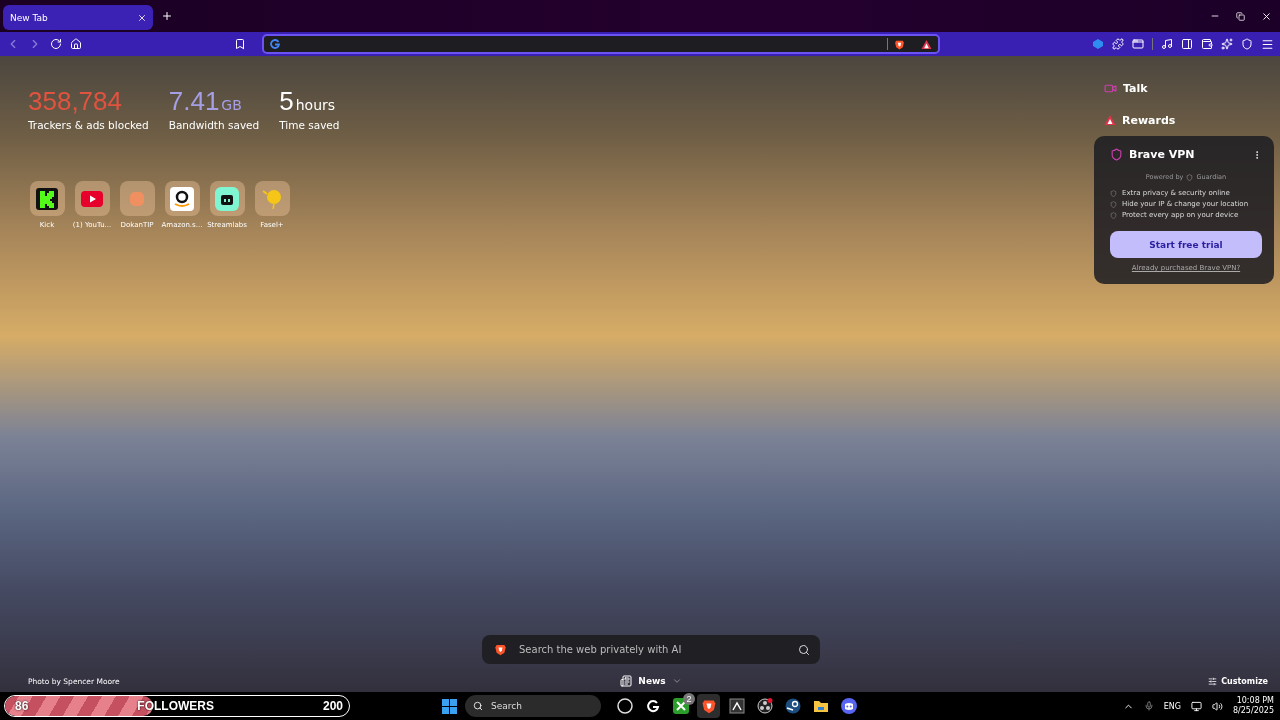 This screenshot has width=1280, height=720. I want to click on wallet-button, so click(1207, 44).